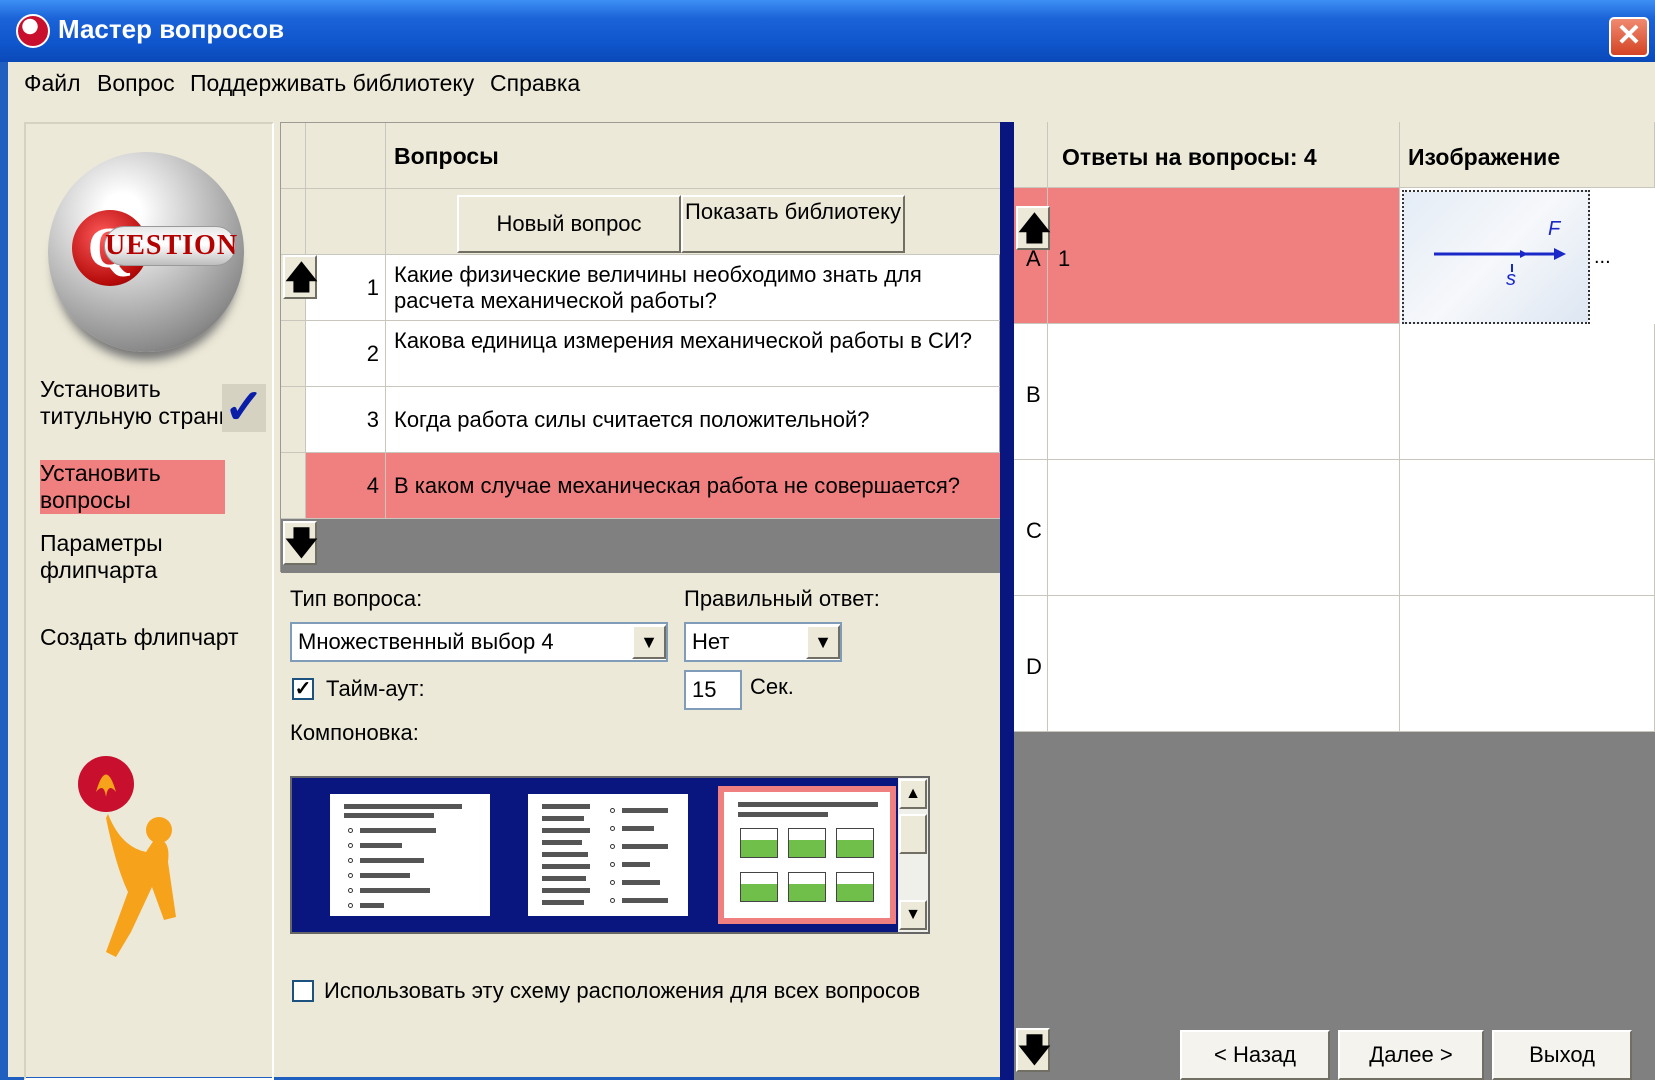  I want to click on next-button: Далее >, so click(1411, 1055).